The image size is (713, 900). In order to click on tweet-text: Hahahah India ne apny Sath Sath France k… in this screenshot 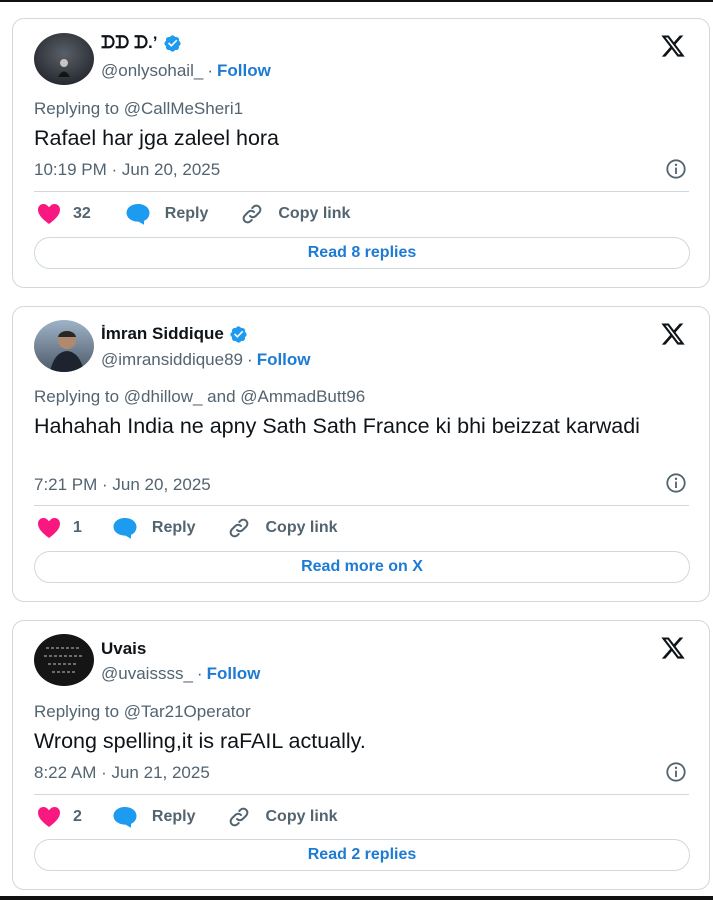, I will do `click(337, 426)`.